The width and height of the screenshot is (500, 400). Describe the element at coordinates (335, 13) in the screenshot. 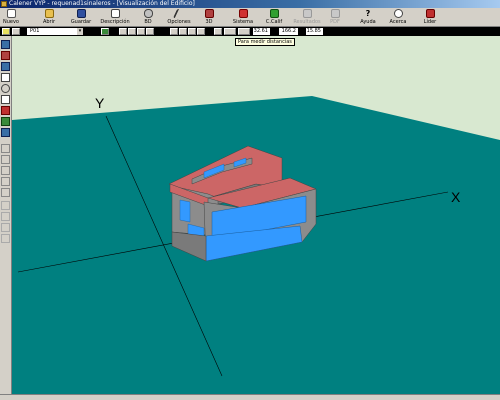

I see `pdf-icon` at that location.